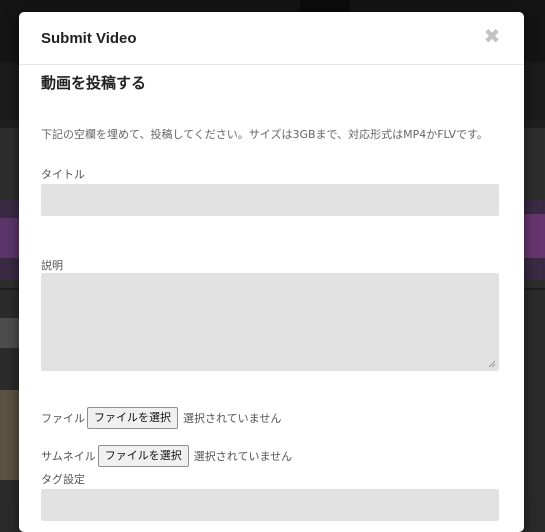 Image resolution: width=545 pixels, height=532 pixels. What do you see at coordinates (63, 479) in the screenshot?
I see `tags-label: タグ設定` at bounding box center [63, 479].